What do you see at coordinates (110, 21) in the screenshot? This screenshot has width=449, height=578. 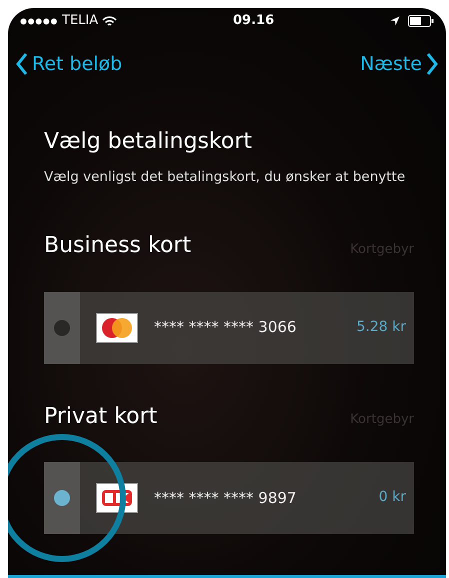 I see `wifi-icon` at bounding box center [110, 21].